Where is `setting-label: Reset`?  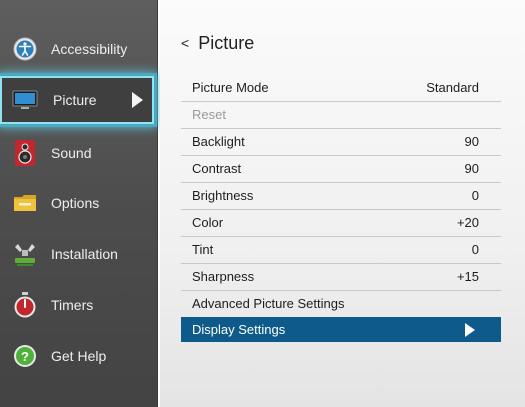 setting-label: Reset is located at coordinates (209, 114).